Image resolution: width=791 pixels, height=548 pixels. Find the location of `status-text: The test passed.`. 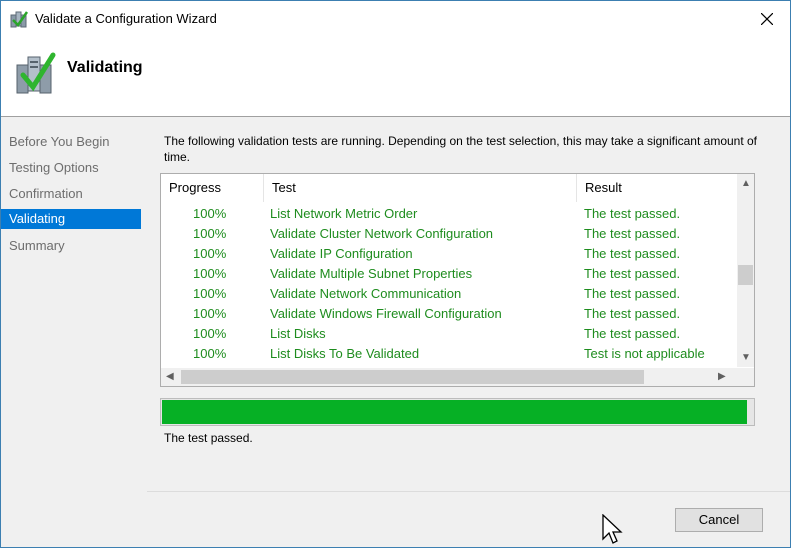

status-text: The test passed. is located at coordinates (208, 438).